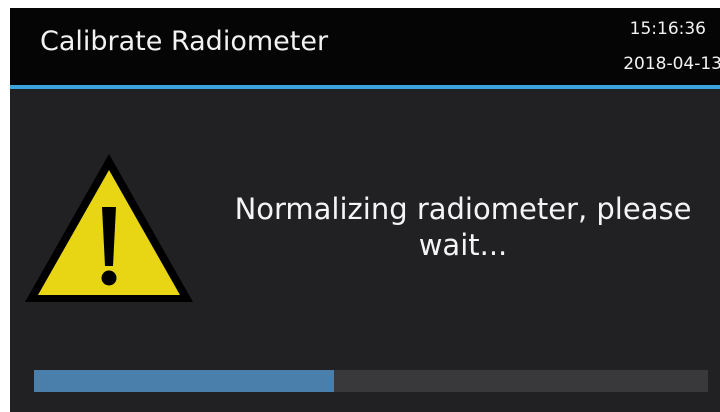 The width and height of the screenshot is (720, 412). Describe the element at coordinates (371, 381) in the screenshot. I see `progress-bar` at that location.